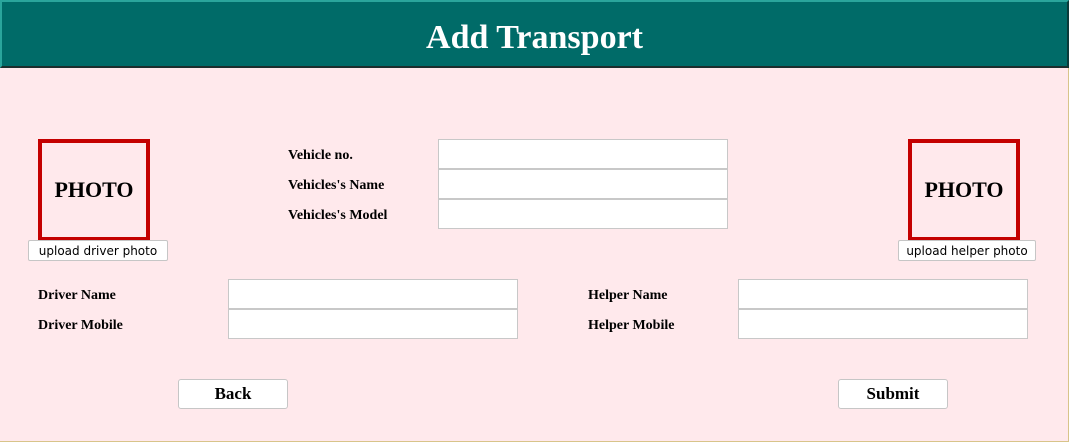 The image size is (1069, 442). I want to click on upload-driver-photo-label: upload driver photo, so click(98, 250).